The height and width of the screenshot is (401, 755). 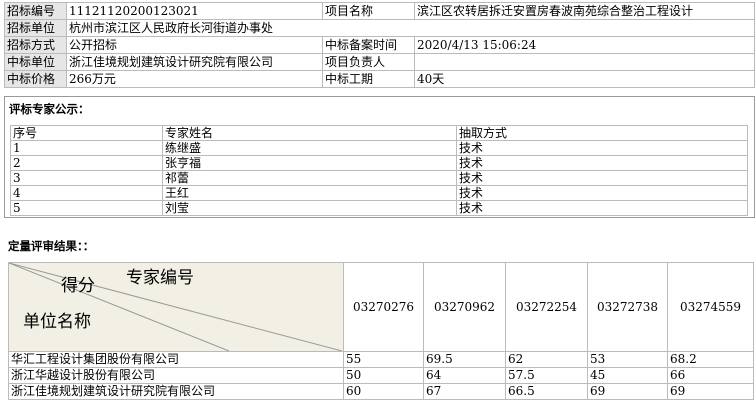 I want to click on score-cell: 57.5, so click(x=546, y=375).